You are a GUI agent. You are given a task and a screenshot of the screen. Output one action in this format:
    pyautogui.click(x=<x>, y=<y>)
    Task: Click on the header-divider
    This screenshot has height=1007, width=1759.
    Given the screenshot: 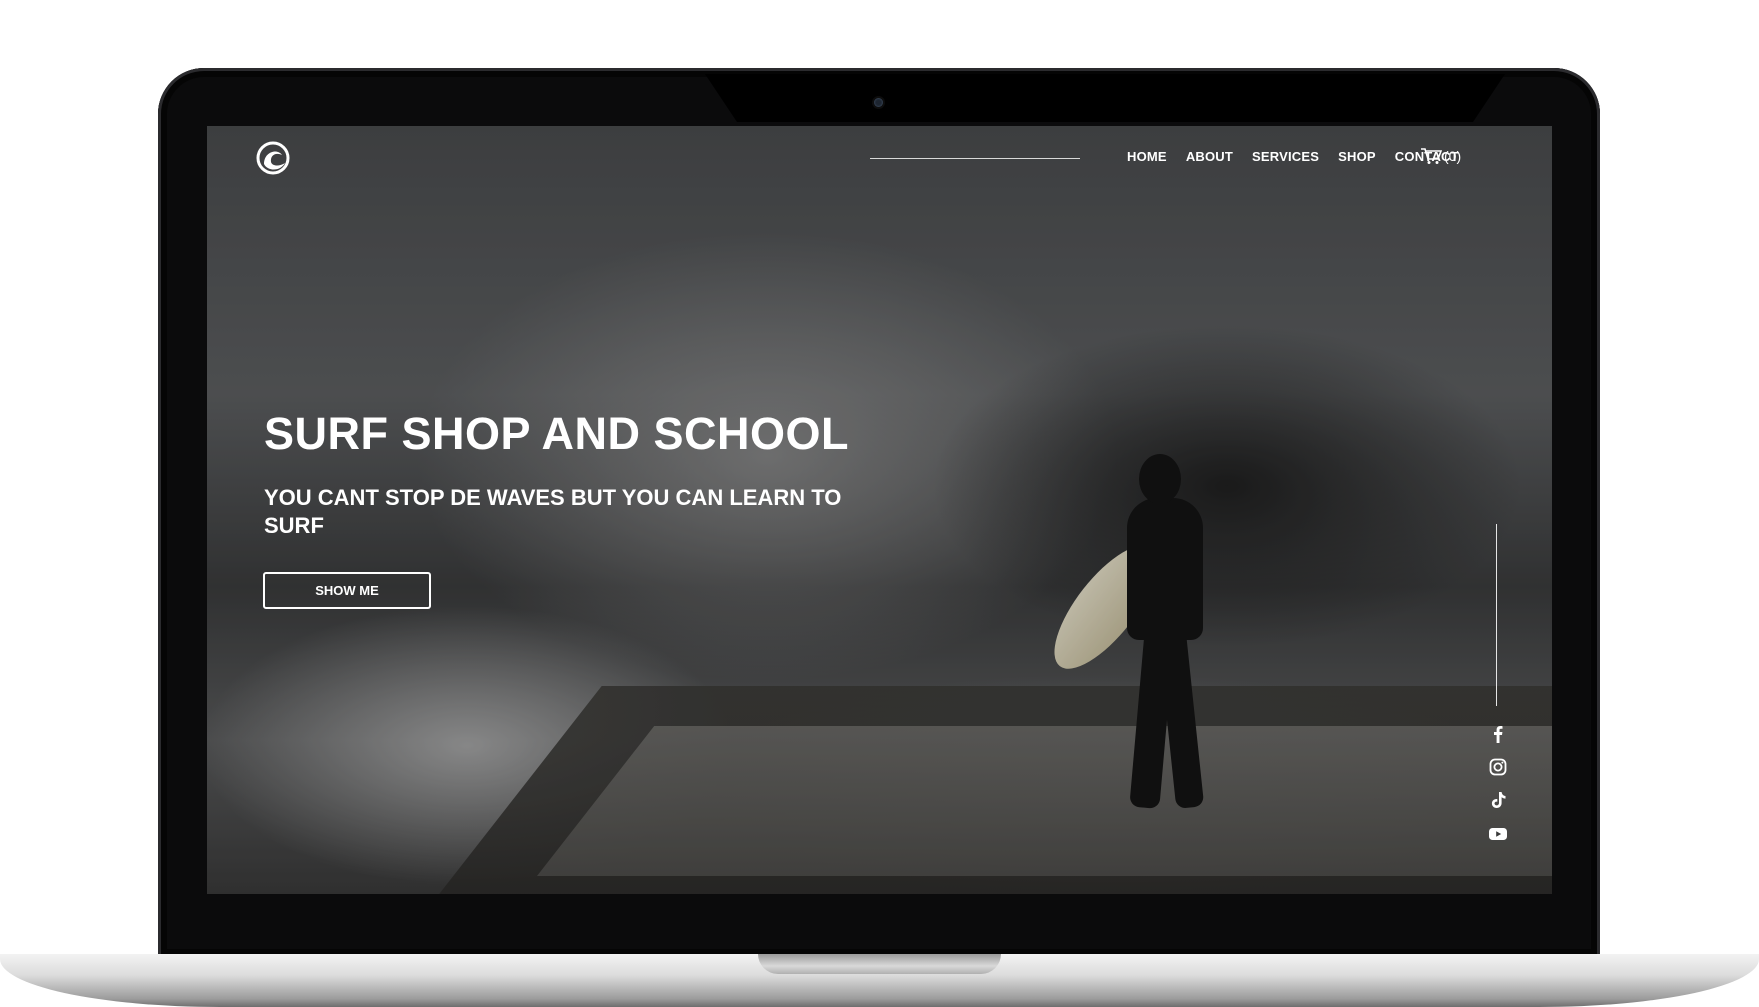 What is the action you would take?
    pyautogui.click(x=975, y=158)
    